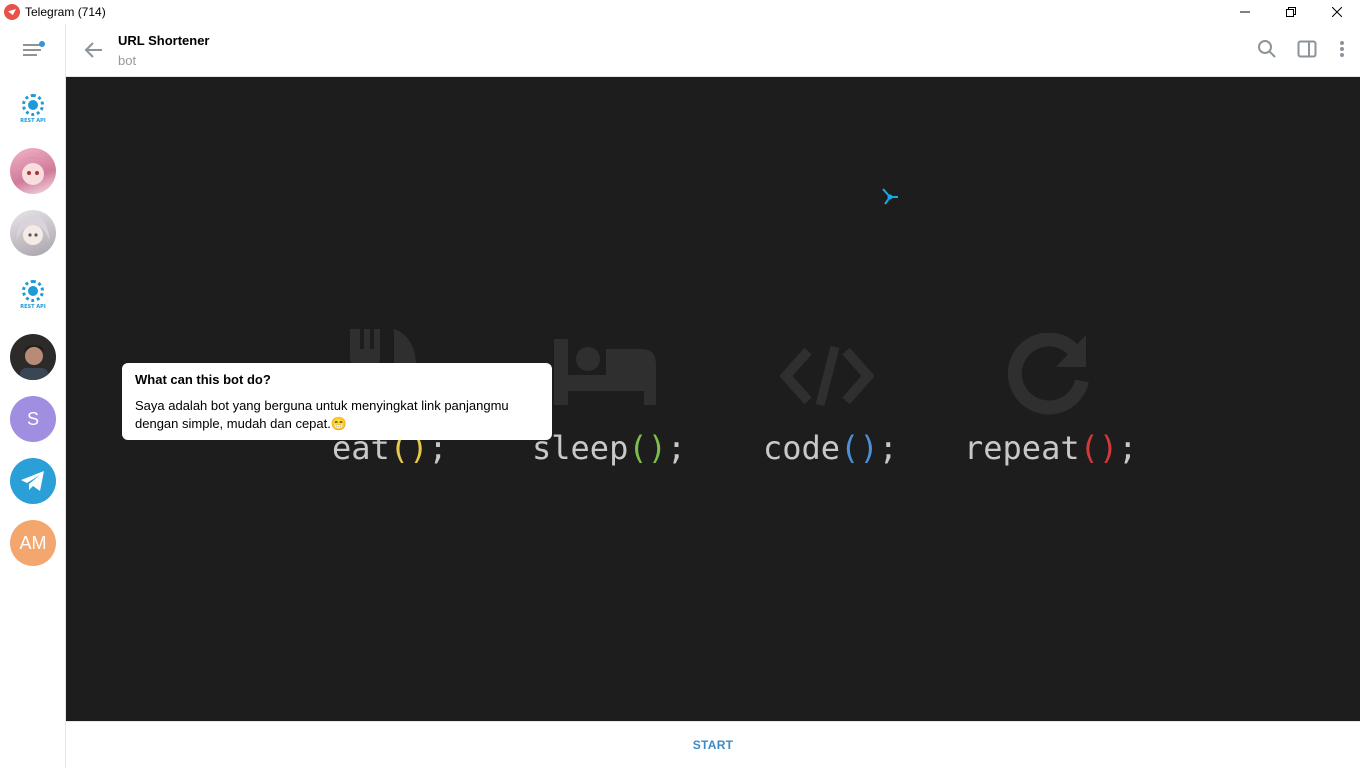 The width and height of the screenshot is (1360, 768). Describe the element at coordinates (827, 376) in the screenshot. I see `code-icon` at that location.